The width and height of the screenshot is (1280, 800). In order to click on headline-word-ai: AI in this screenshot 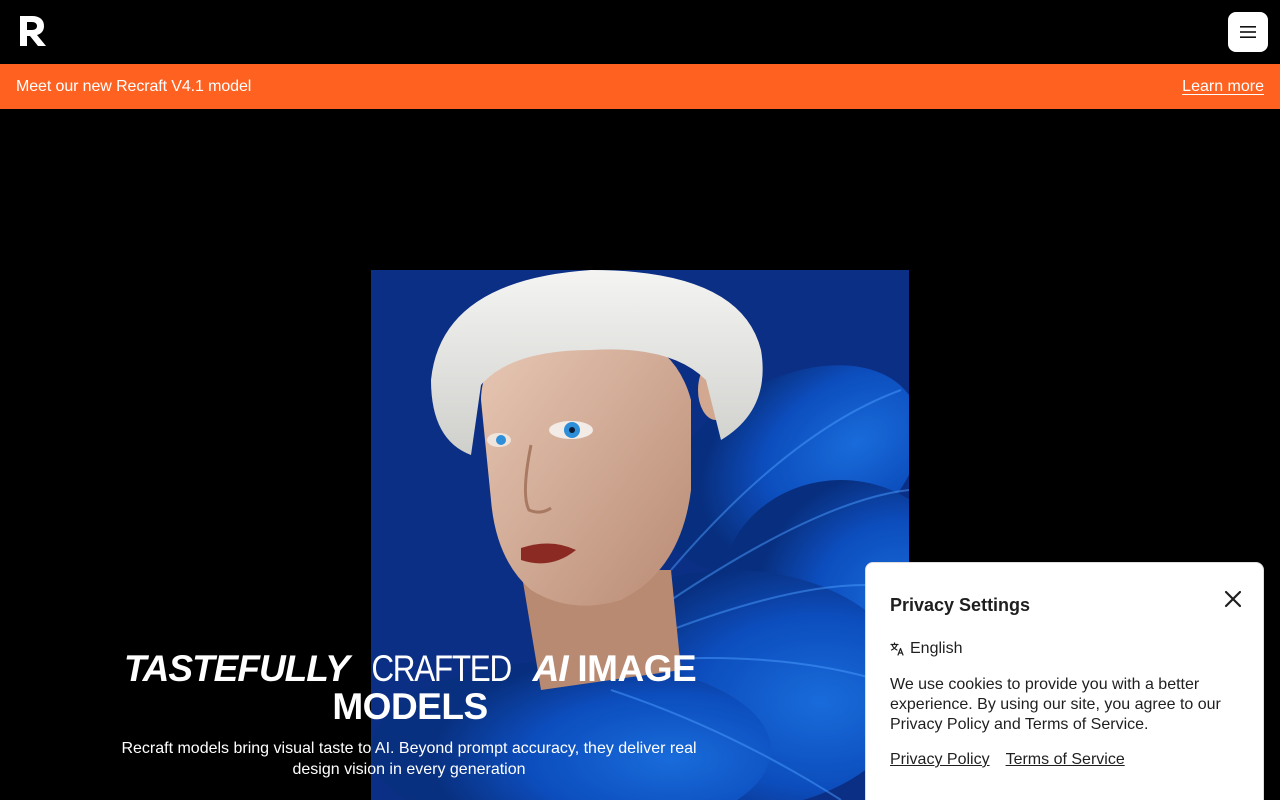, I will do `click(550, 668)`.